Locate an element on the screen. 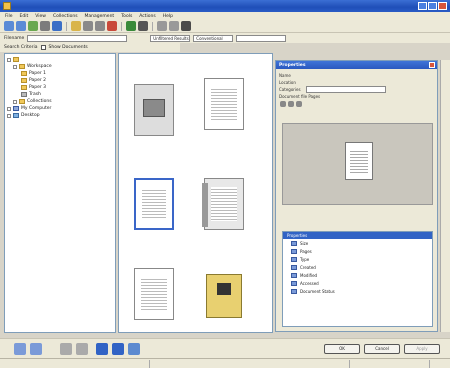  properties-table-row: Size is located at coordinates (357, 243).